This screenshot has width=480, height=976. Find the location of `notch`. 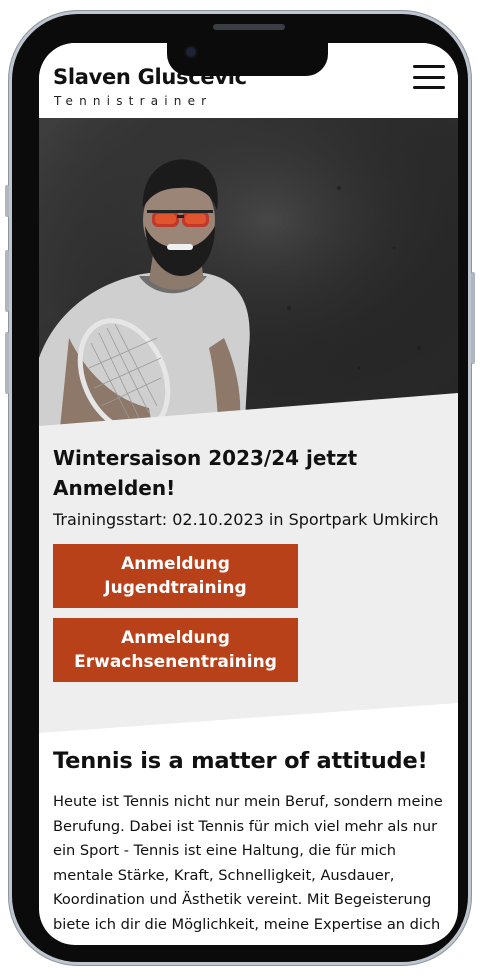

notch is located at coordinates (247, 54).